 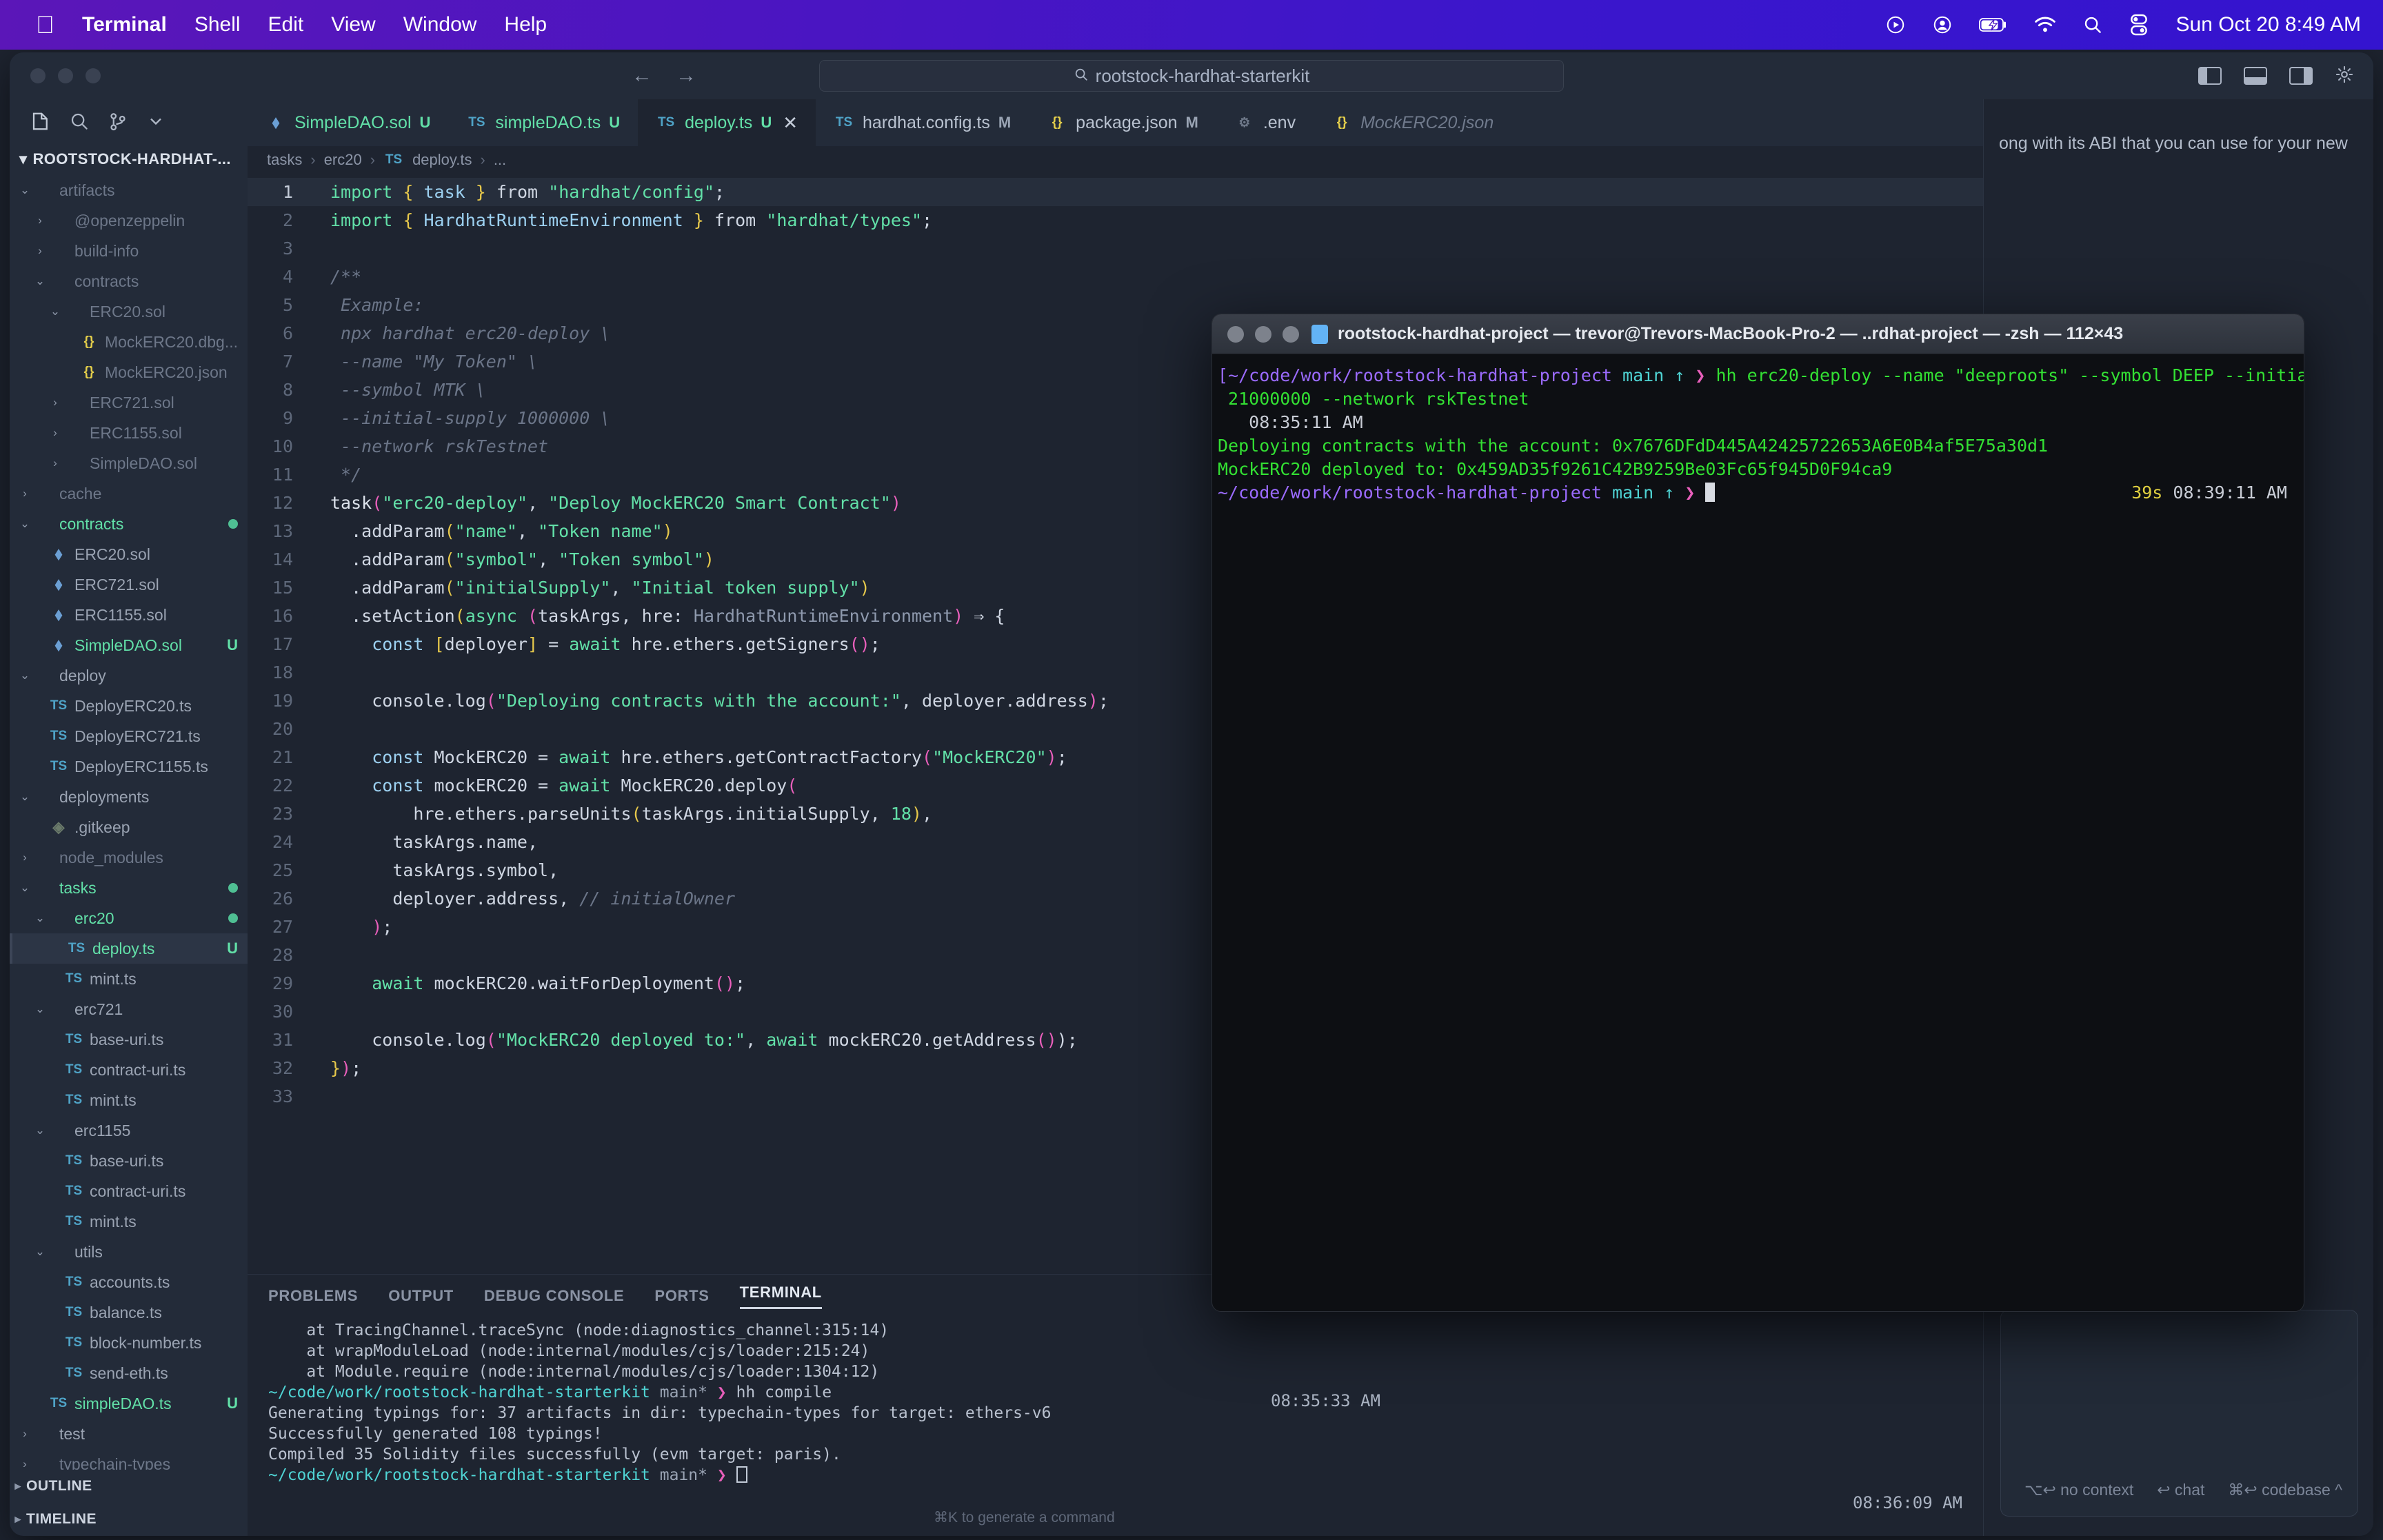 What do you see at coordinates (129, 1282) in the screenshot?
I see `tree-item: TS accounts.ts` at bounding box center [129, 1282].